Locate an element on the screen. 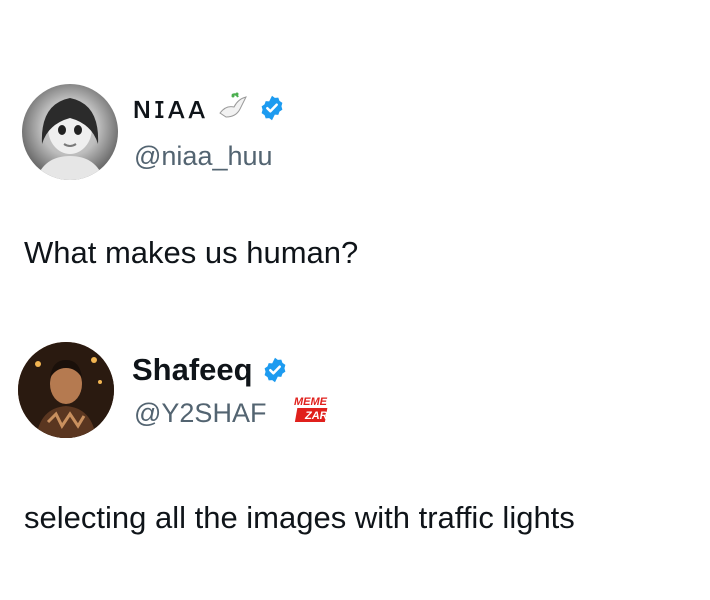 The image size is (710, 600). avatar-shafeeq is located at coordinates (66, 390).